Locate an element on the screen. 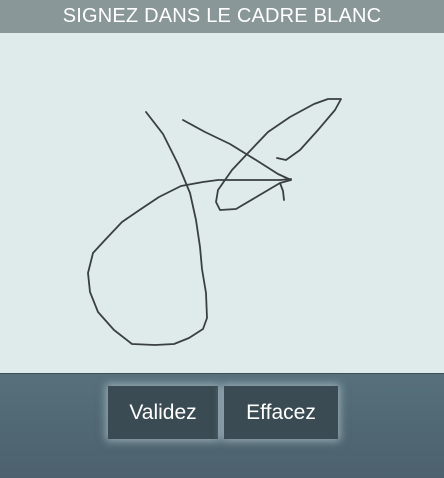  validate-button: Validez is located at coordinates (163, 412).